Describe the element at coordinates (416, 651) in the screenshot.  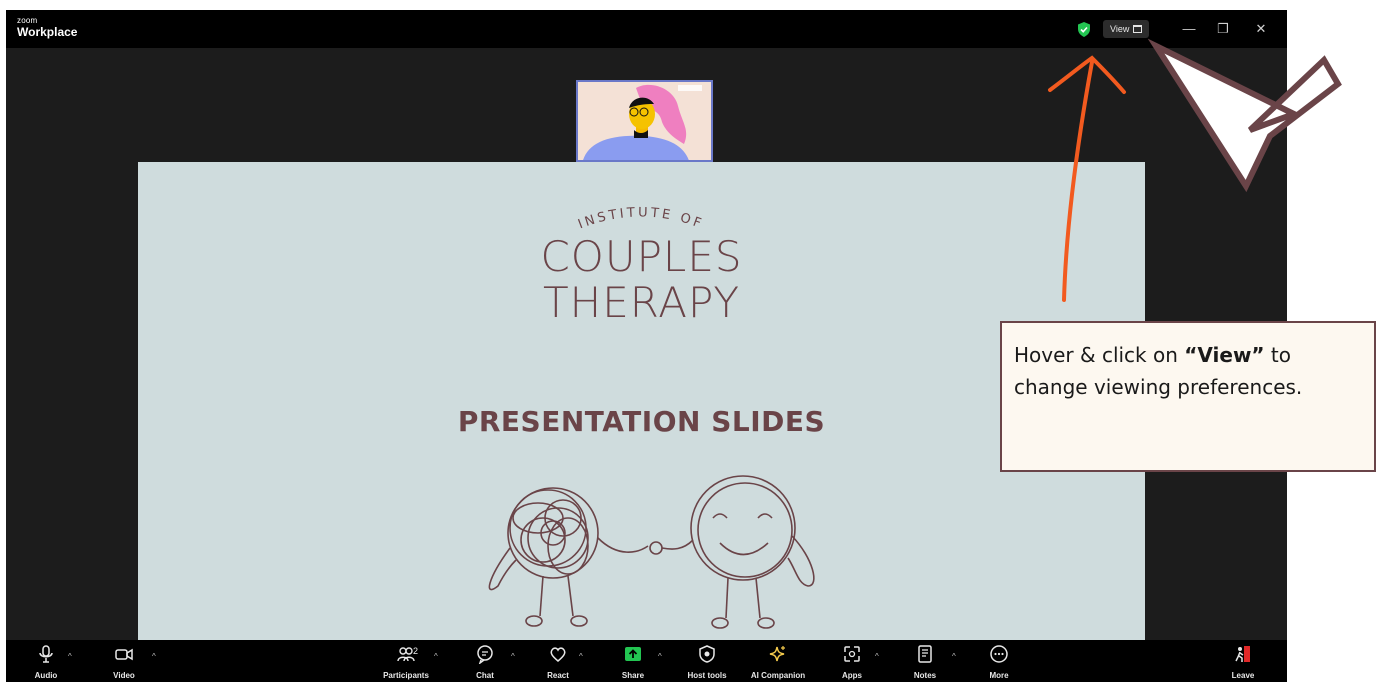
I see `participants-count: 2` at that location.